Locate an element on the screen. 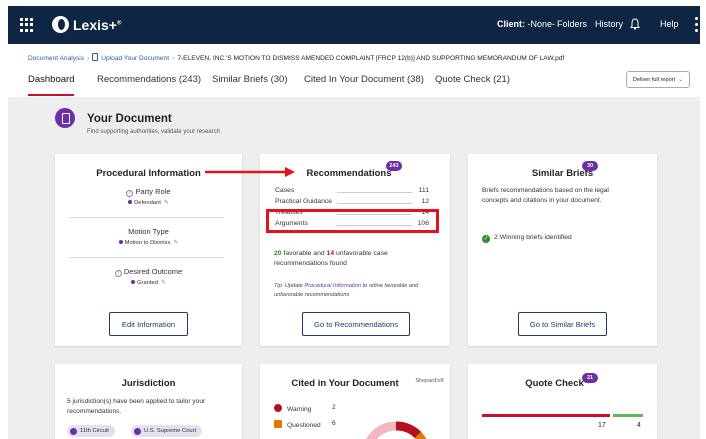 The height and width of the screenshot is (439, 706). breadcrumb-document-analysis: Document Analysis is located at coordinates (56, 58).